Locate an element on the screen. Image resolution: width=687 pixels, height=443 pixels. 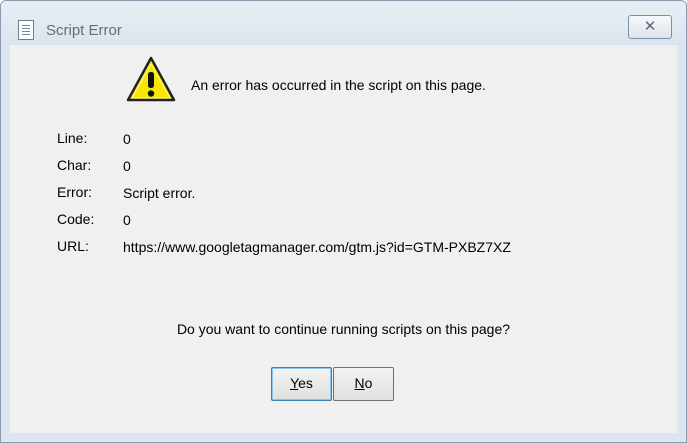
no-button: No is located at coordinates (363, 384).